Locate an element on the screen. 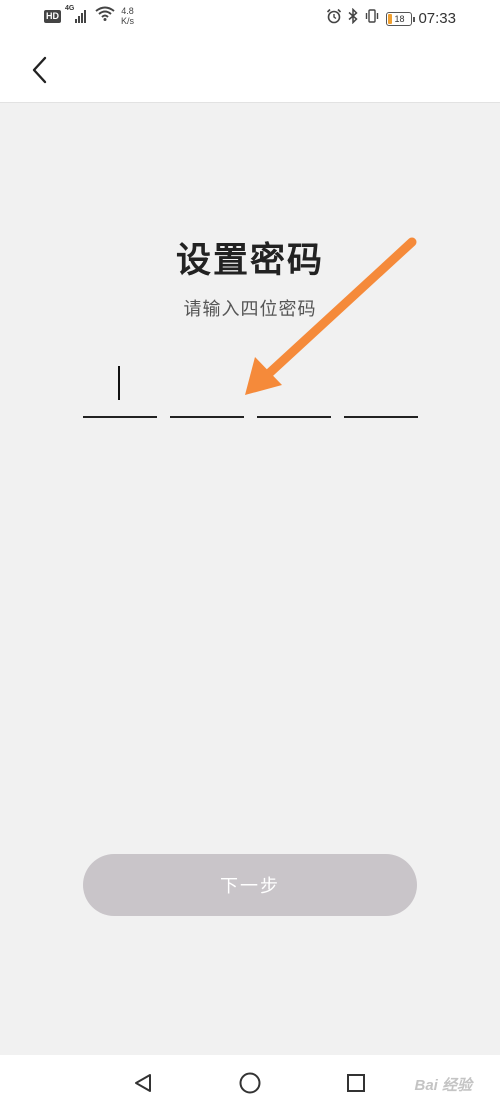 The height and width of the screenshot is (1111, 500). battery-percent: 18 is located at coordinates (399, 18).